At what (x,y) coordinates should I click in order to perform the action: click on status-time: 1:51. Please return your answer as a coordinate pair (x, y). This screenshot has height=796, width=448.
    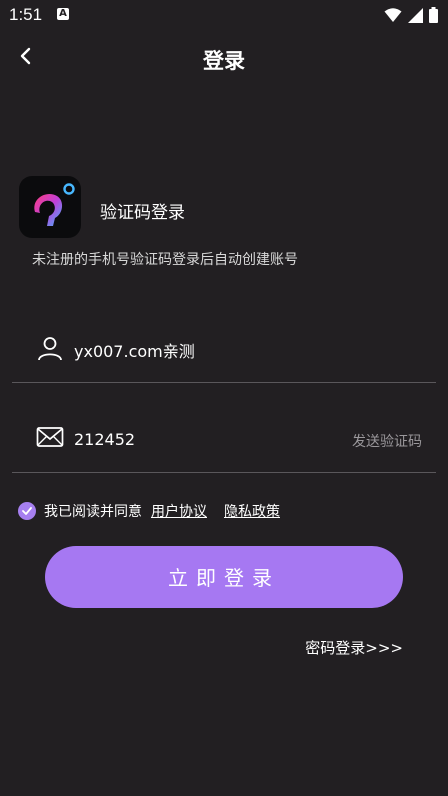
    Looking at the image, I should click on (26, 14).